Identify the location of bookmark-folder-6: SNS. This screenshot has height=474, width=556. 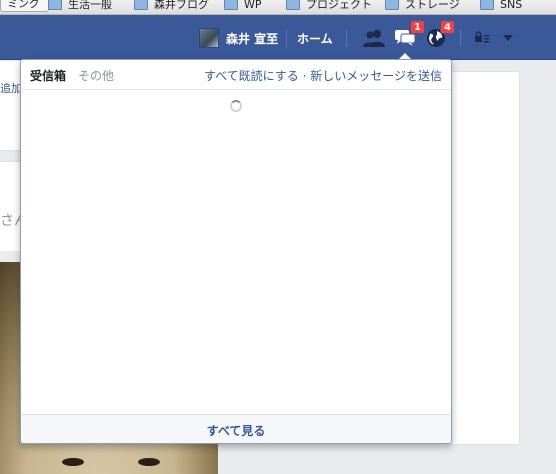
(501, 6).